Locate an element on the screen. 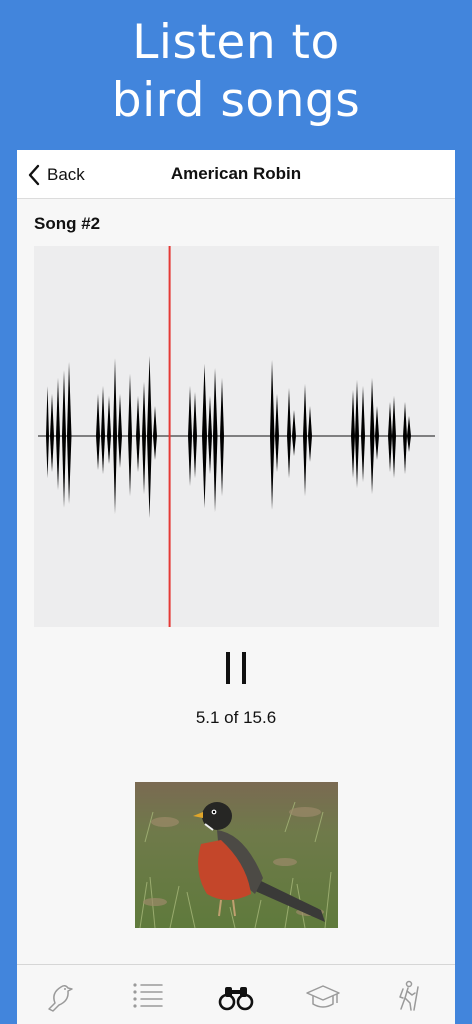 Image resolution: width=472 pixels, height=1024 pixels. binoculars-icon is located at coordinates (236, 999).